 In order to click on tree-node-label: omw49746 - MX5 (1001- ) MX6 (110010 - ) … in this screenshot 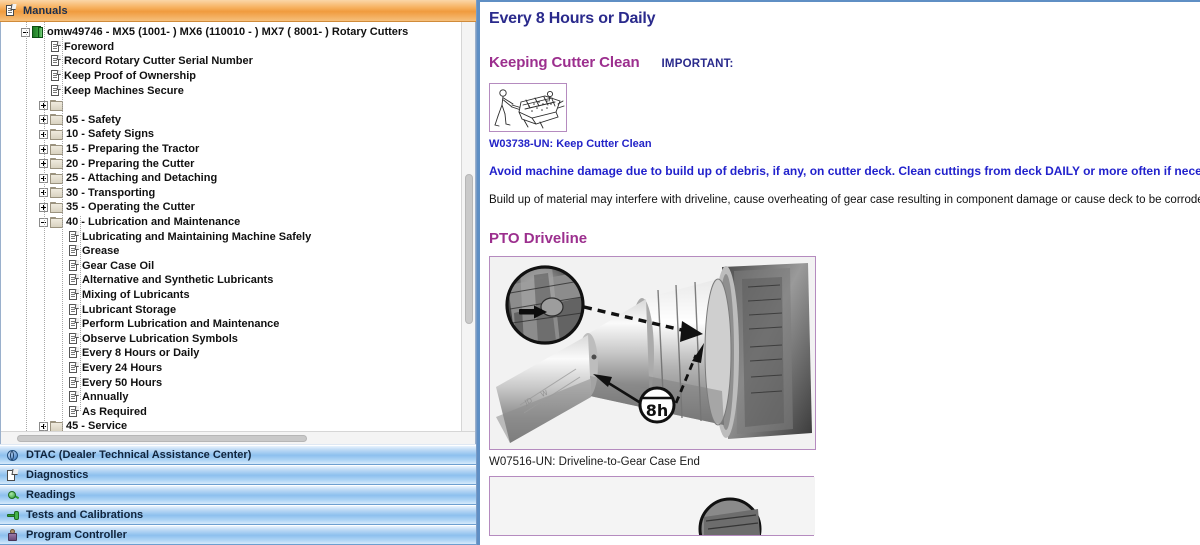, I will do `click(228, 32)`.